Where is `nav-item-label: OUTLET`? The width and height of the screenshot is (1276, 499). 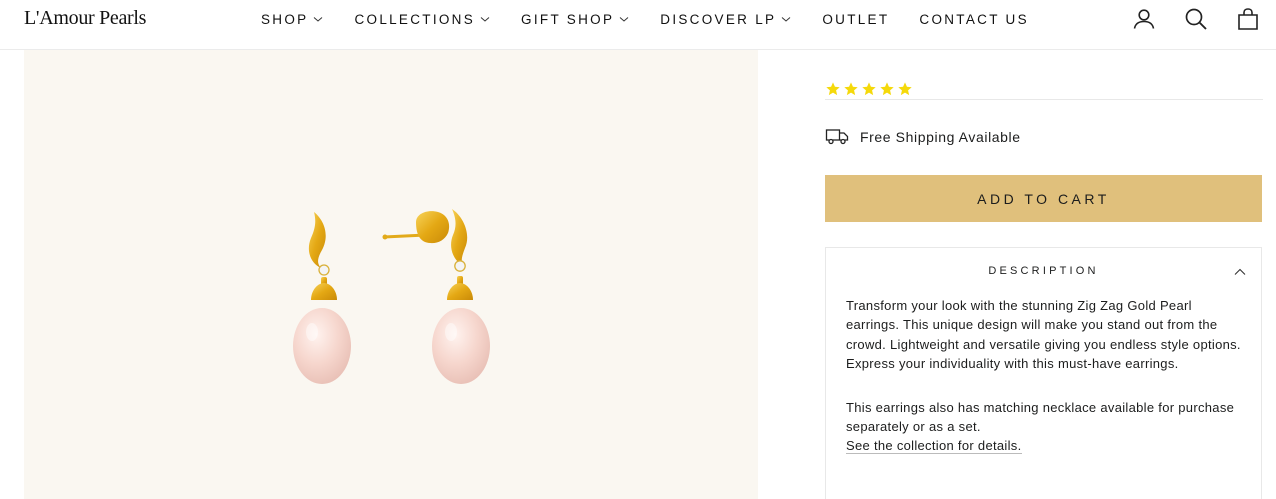 nav-item-label: OUTLET is located at coordinates (856, 19).